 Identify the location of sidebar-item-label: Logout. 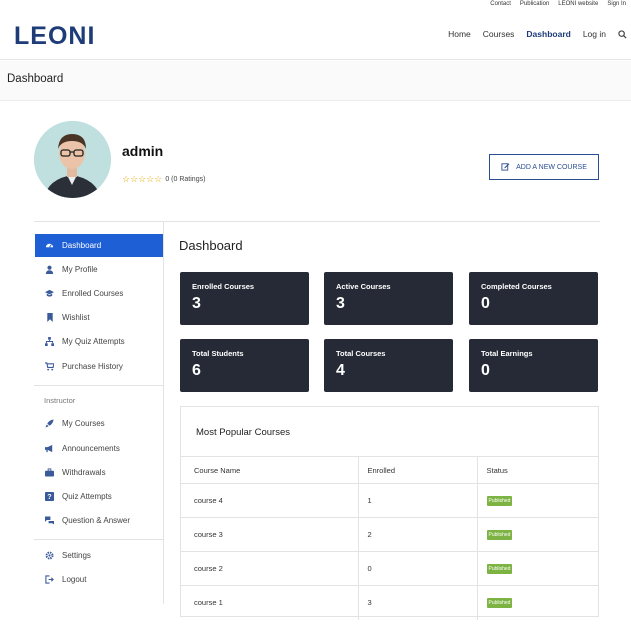
(74, 579).